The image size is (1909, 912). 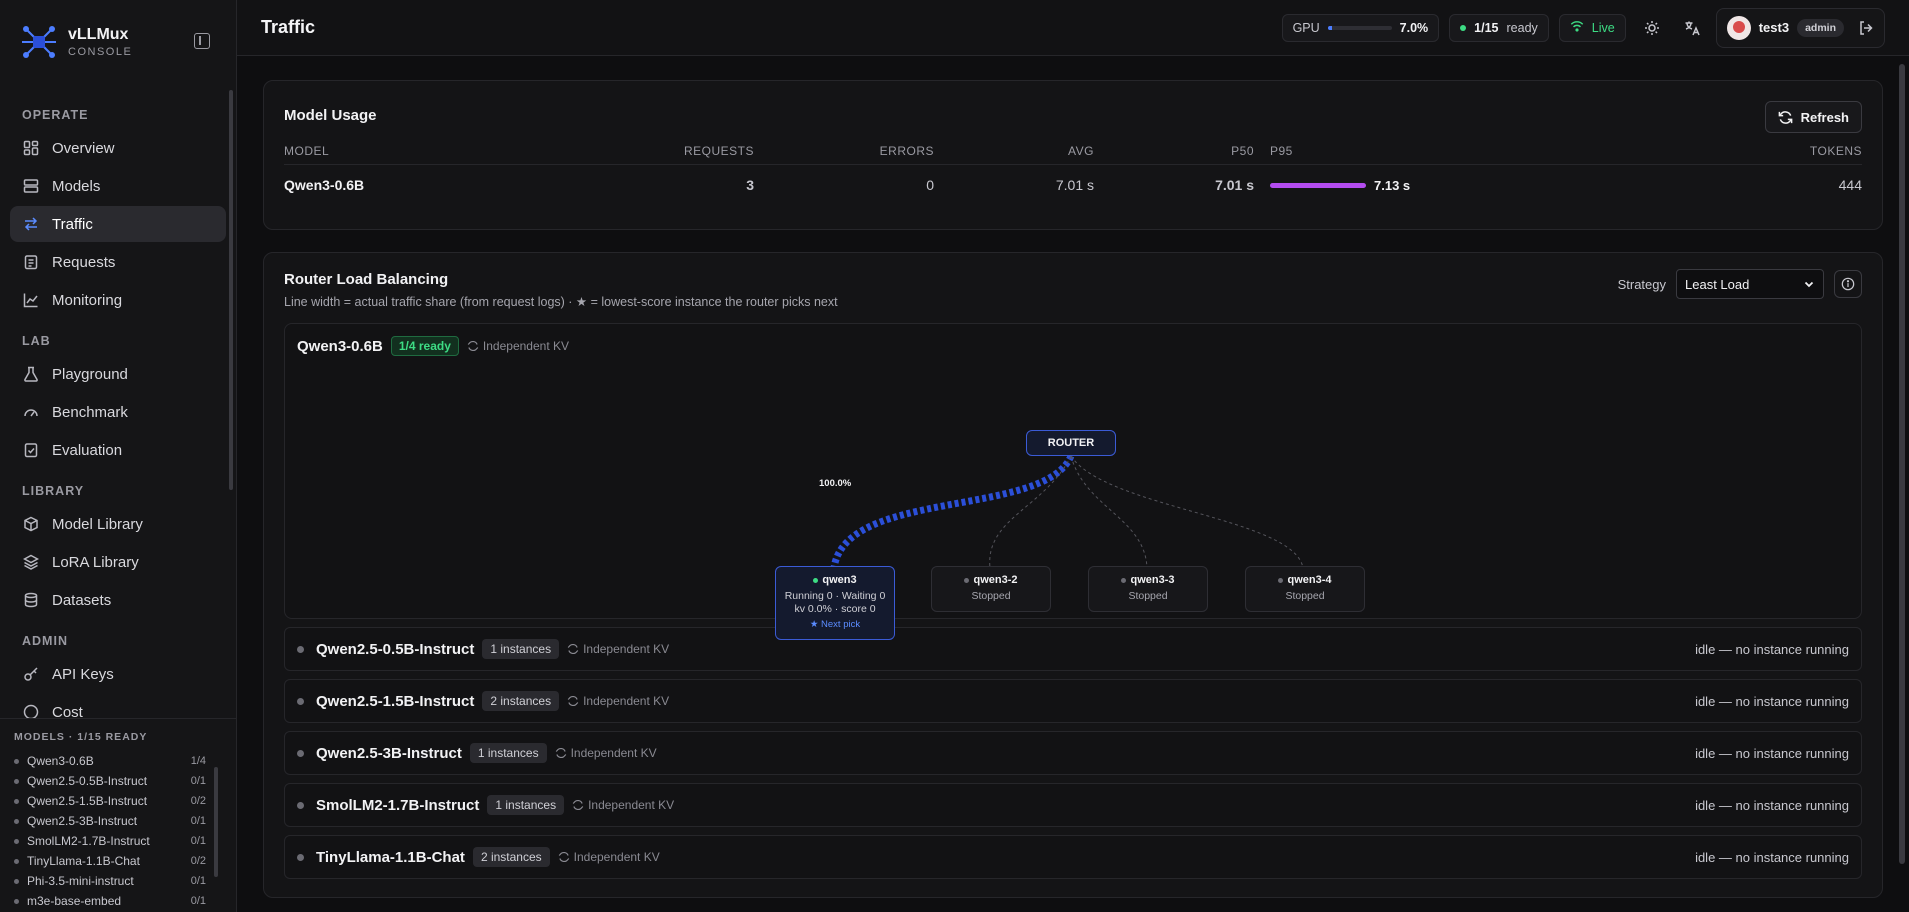 What do you see at coordinates (45, 641) in the screenshot?
I see `nav-section-admin: ADMIN` at bounding box center [45, 641].